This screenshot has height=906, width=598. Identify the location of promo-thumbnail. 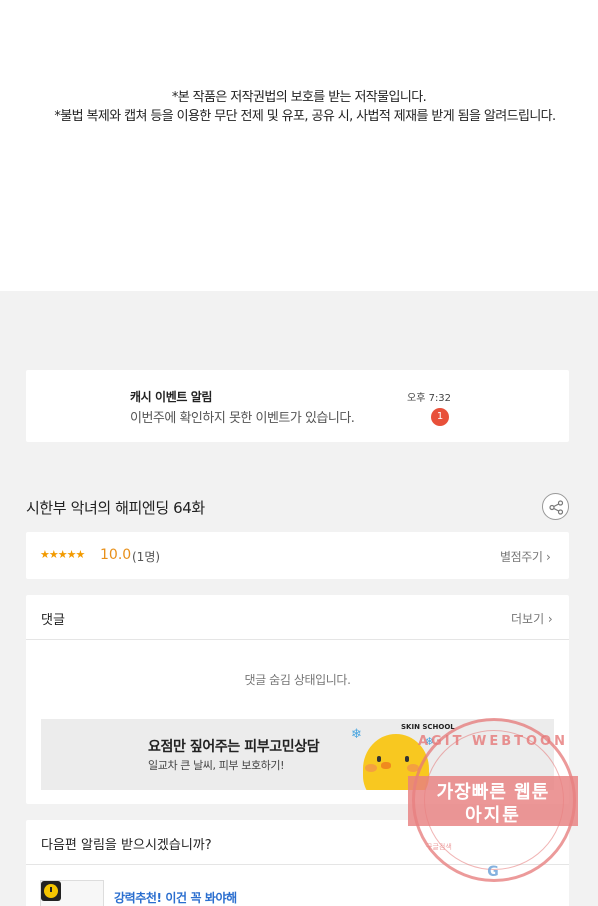
(72, 893).